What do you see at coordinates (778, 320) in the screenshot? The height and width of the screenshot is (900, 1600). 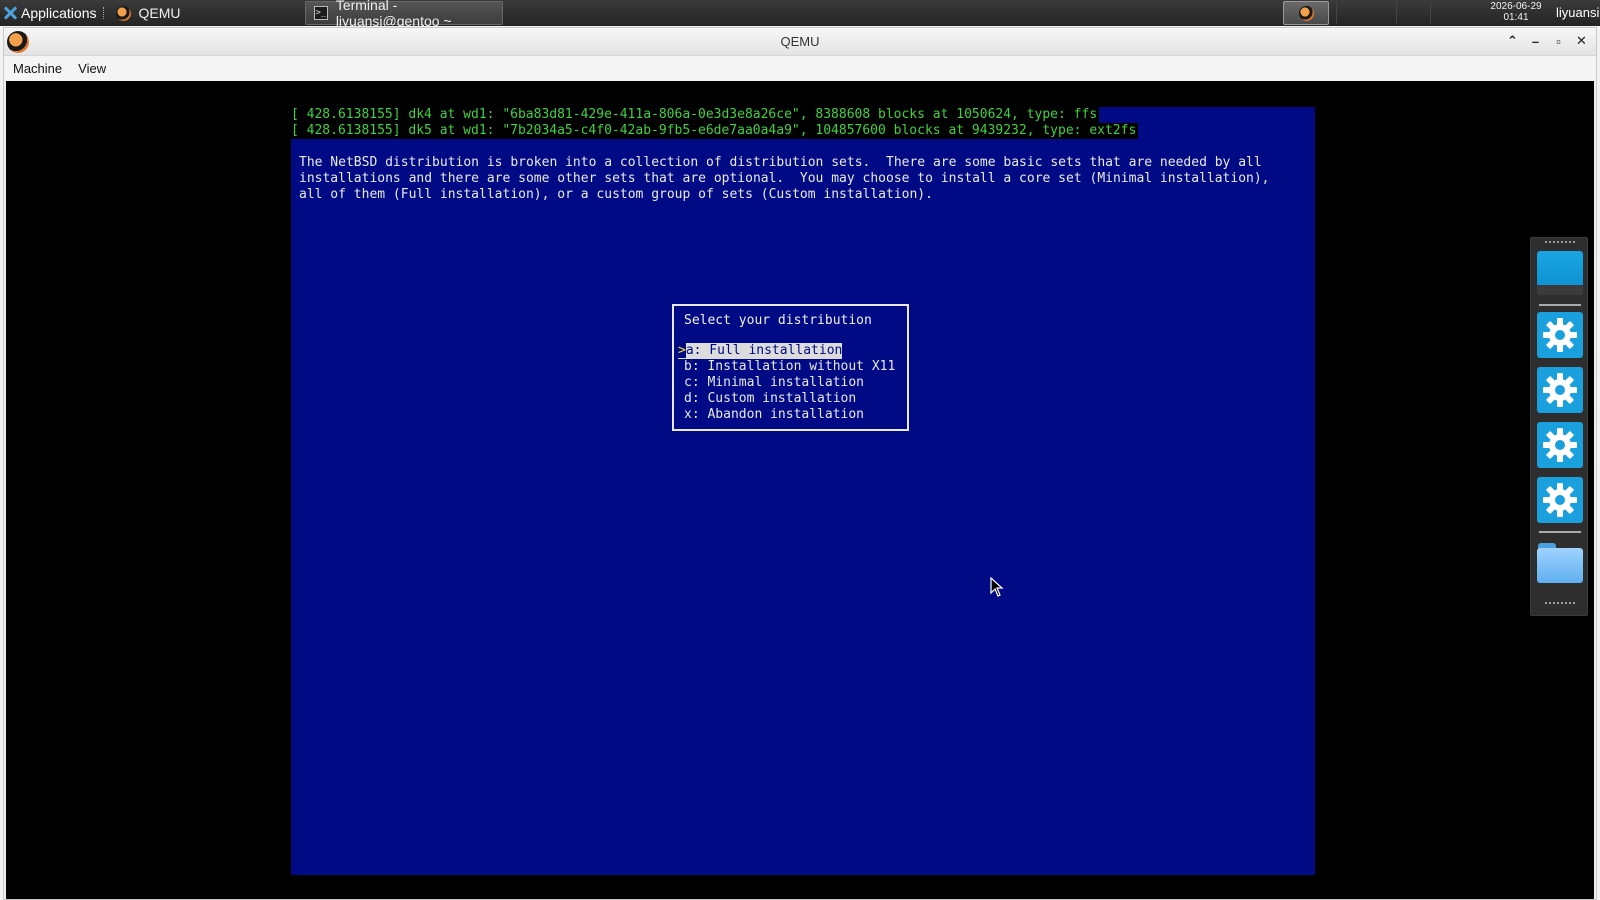 I see `menu-title: Select your distribution` at bounding box center [778, 320].